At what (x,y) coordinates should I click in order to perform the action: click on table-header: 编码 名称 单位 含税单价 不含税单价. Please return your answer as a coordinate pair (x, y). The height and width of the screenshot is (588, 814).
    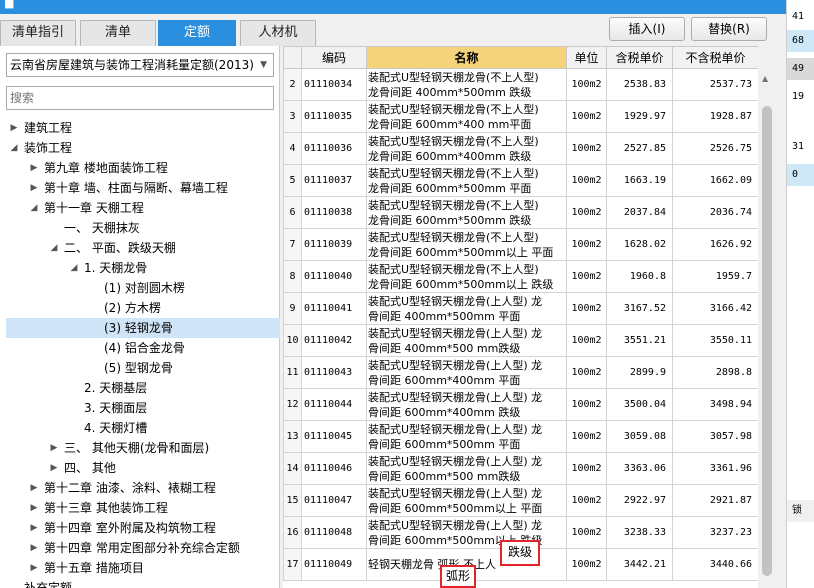
    Looking at the image, I should click on (520, 57).